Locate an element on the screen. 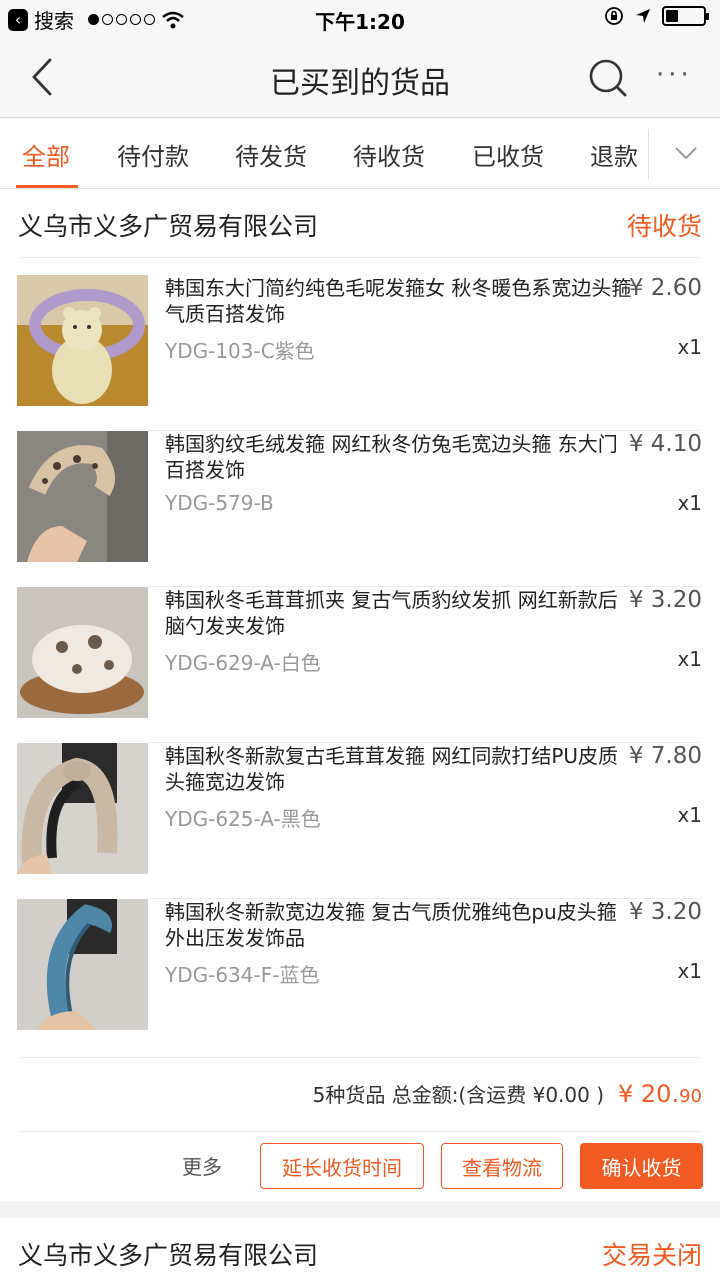 Image resolution: width=720 pixels, height=1280 pixels. order-summary-text: 5种货品 总金额:(含运费 ¥0.00 ) is located at coordinates (458, 1095).